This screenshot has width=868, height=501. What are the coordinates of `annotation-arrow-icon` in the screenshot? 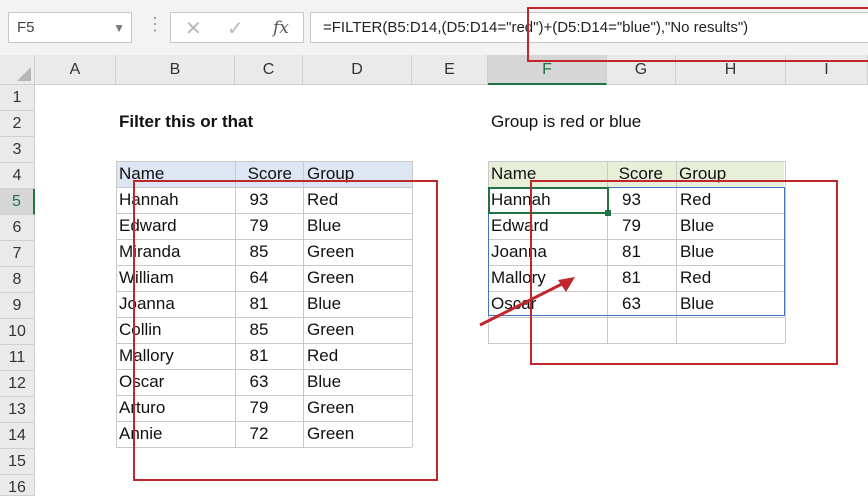 It's located at (527, 302).